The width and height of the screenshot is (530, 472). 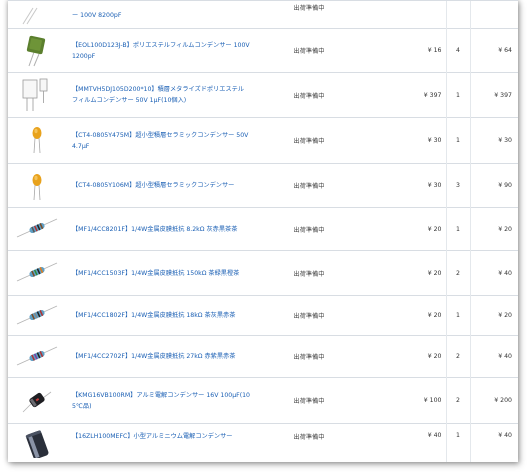 I want to click on subtotal: ¥ 90, so click(x=493, y=185).